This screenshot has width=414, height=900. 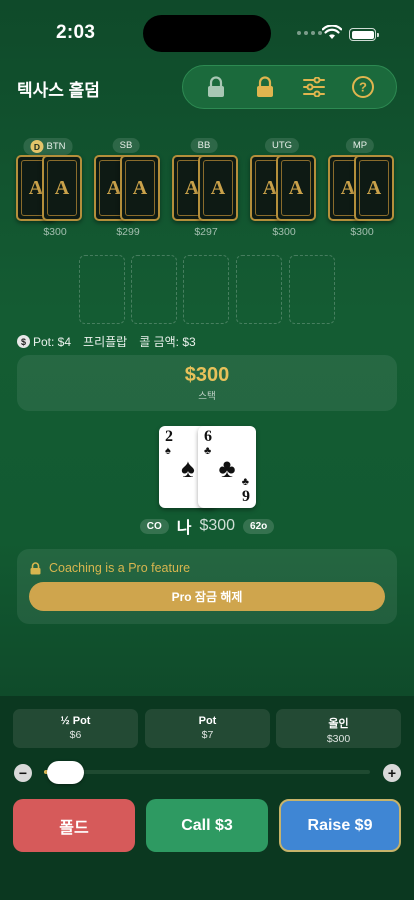 I want to click on call-amount: 콜 금액: $3, so click(x=167, y=342).